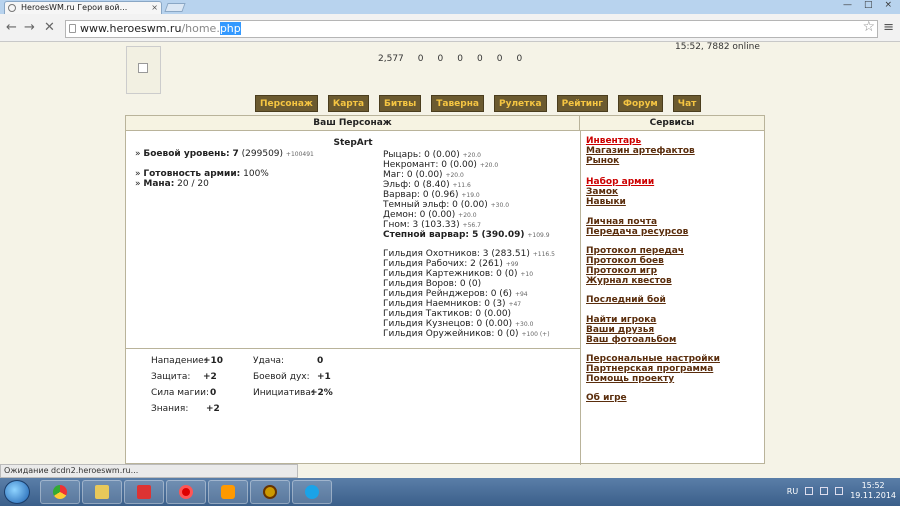 The width and height of the screenshot is (900, 506). I want to click on nav-forum: Форум, so click(640, 103).